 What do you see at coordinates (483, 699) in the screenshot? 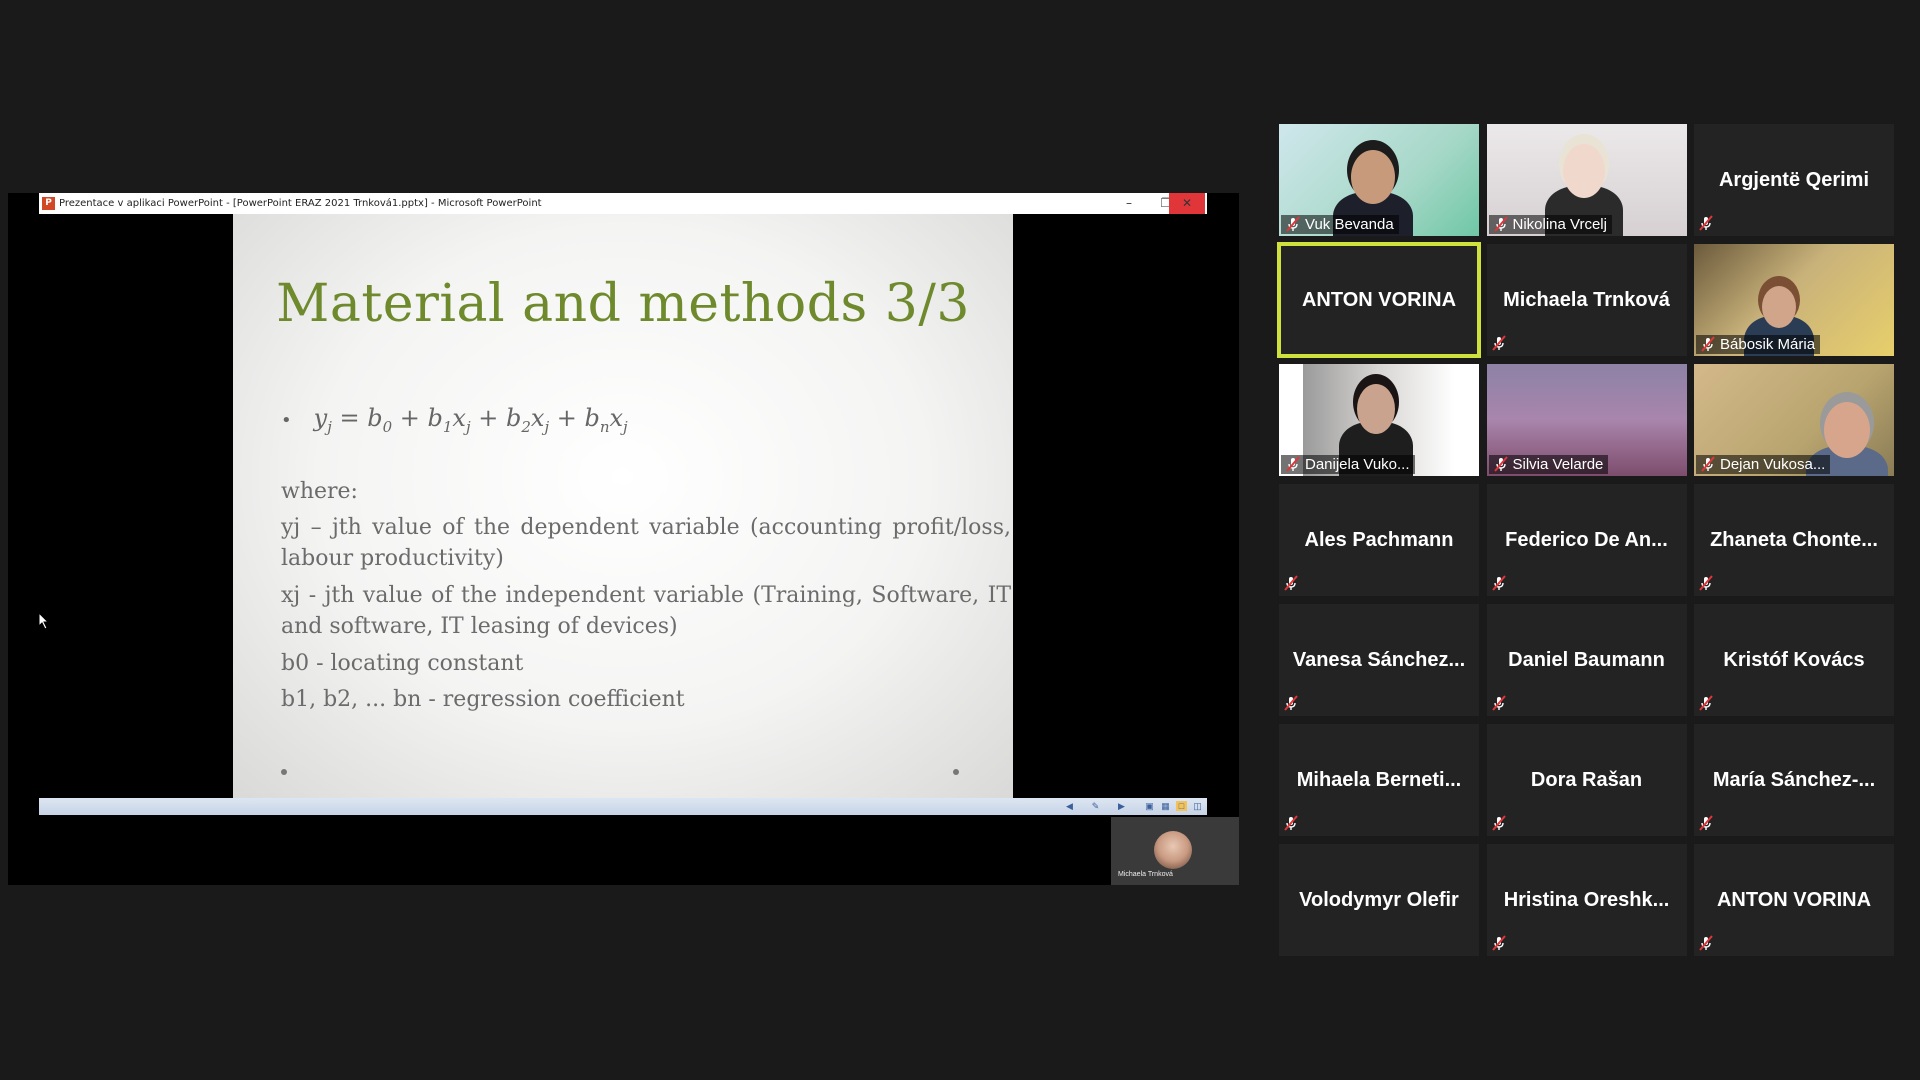
I see `b1-definition: b1, b2, ... bn - regression coefficient` at bounding box center [483, 699].